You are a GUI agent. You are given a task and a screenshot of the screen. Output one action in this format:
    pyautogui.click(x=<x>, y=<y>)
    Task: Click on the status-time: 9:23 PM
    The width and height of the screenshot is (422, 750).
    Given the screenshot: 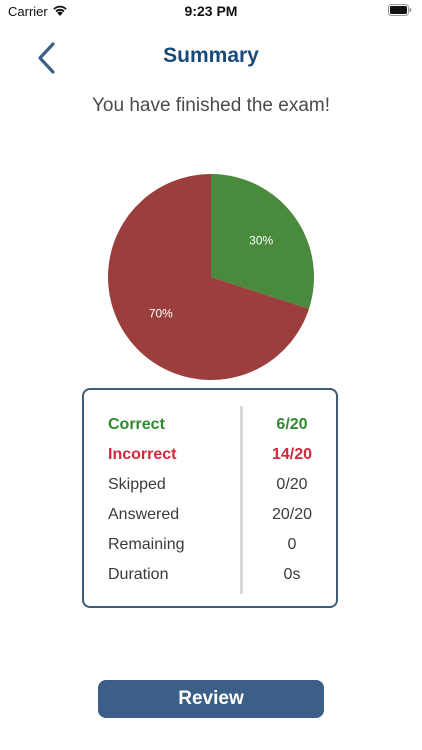 What is the action you would take?
    pyautogui.click(x=211, y=11)
    